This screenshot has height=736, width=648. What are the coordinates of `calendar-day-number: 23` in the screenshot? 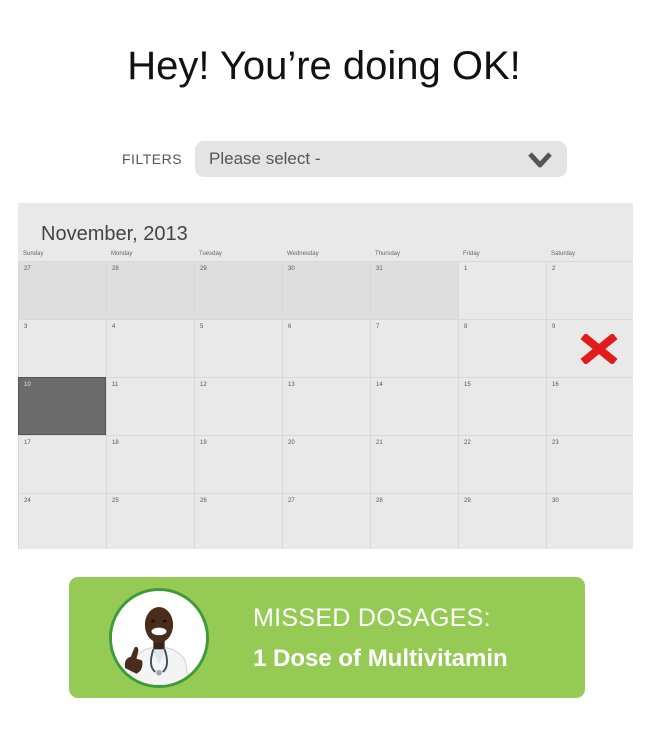 It's located at (555, 443).